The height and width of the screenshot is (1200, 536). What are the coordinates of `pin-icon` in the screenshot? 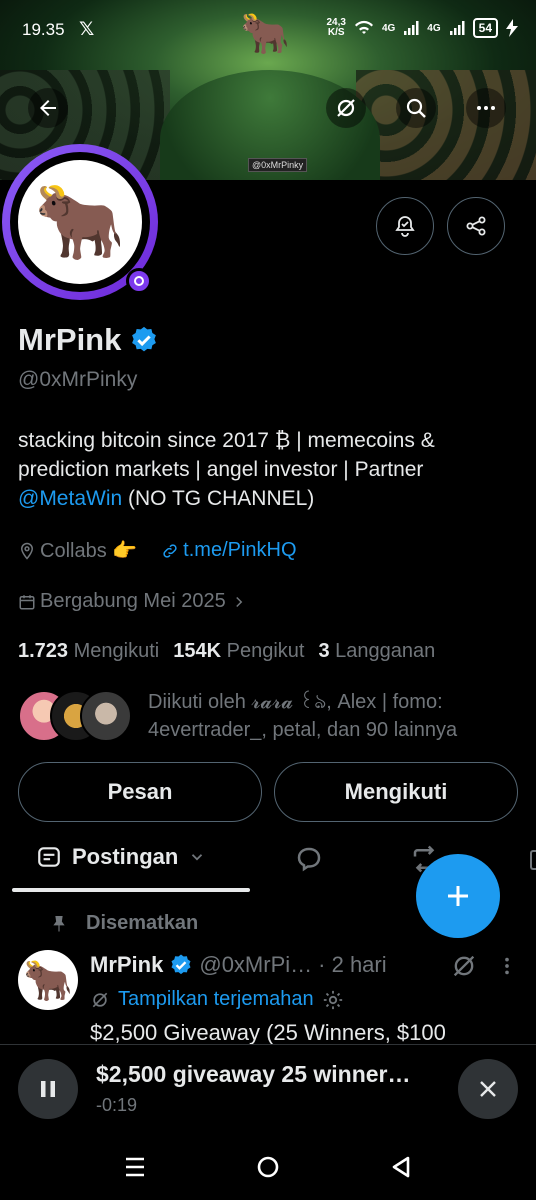 It's located at (59, 923).